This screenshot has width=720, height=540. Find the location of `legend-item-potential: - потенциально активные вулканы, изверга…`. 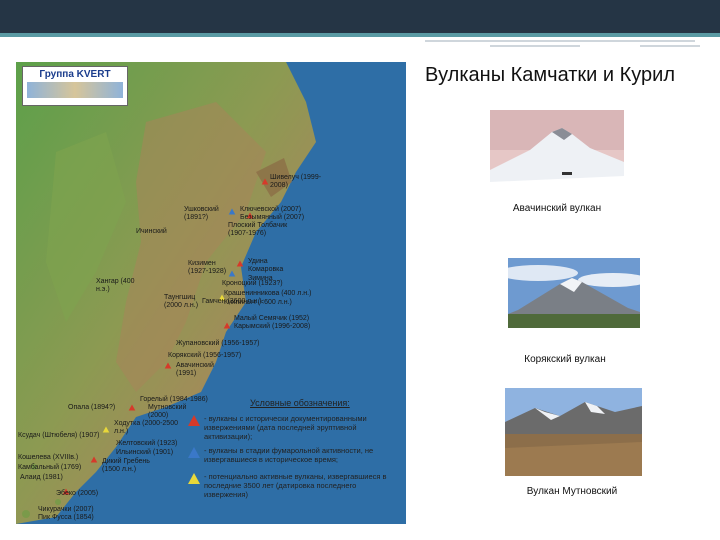

legend-item-potential: - потенциально активные вулканы, изверга… is located at coordinates (295, 485).